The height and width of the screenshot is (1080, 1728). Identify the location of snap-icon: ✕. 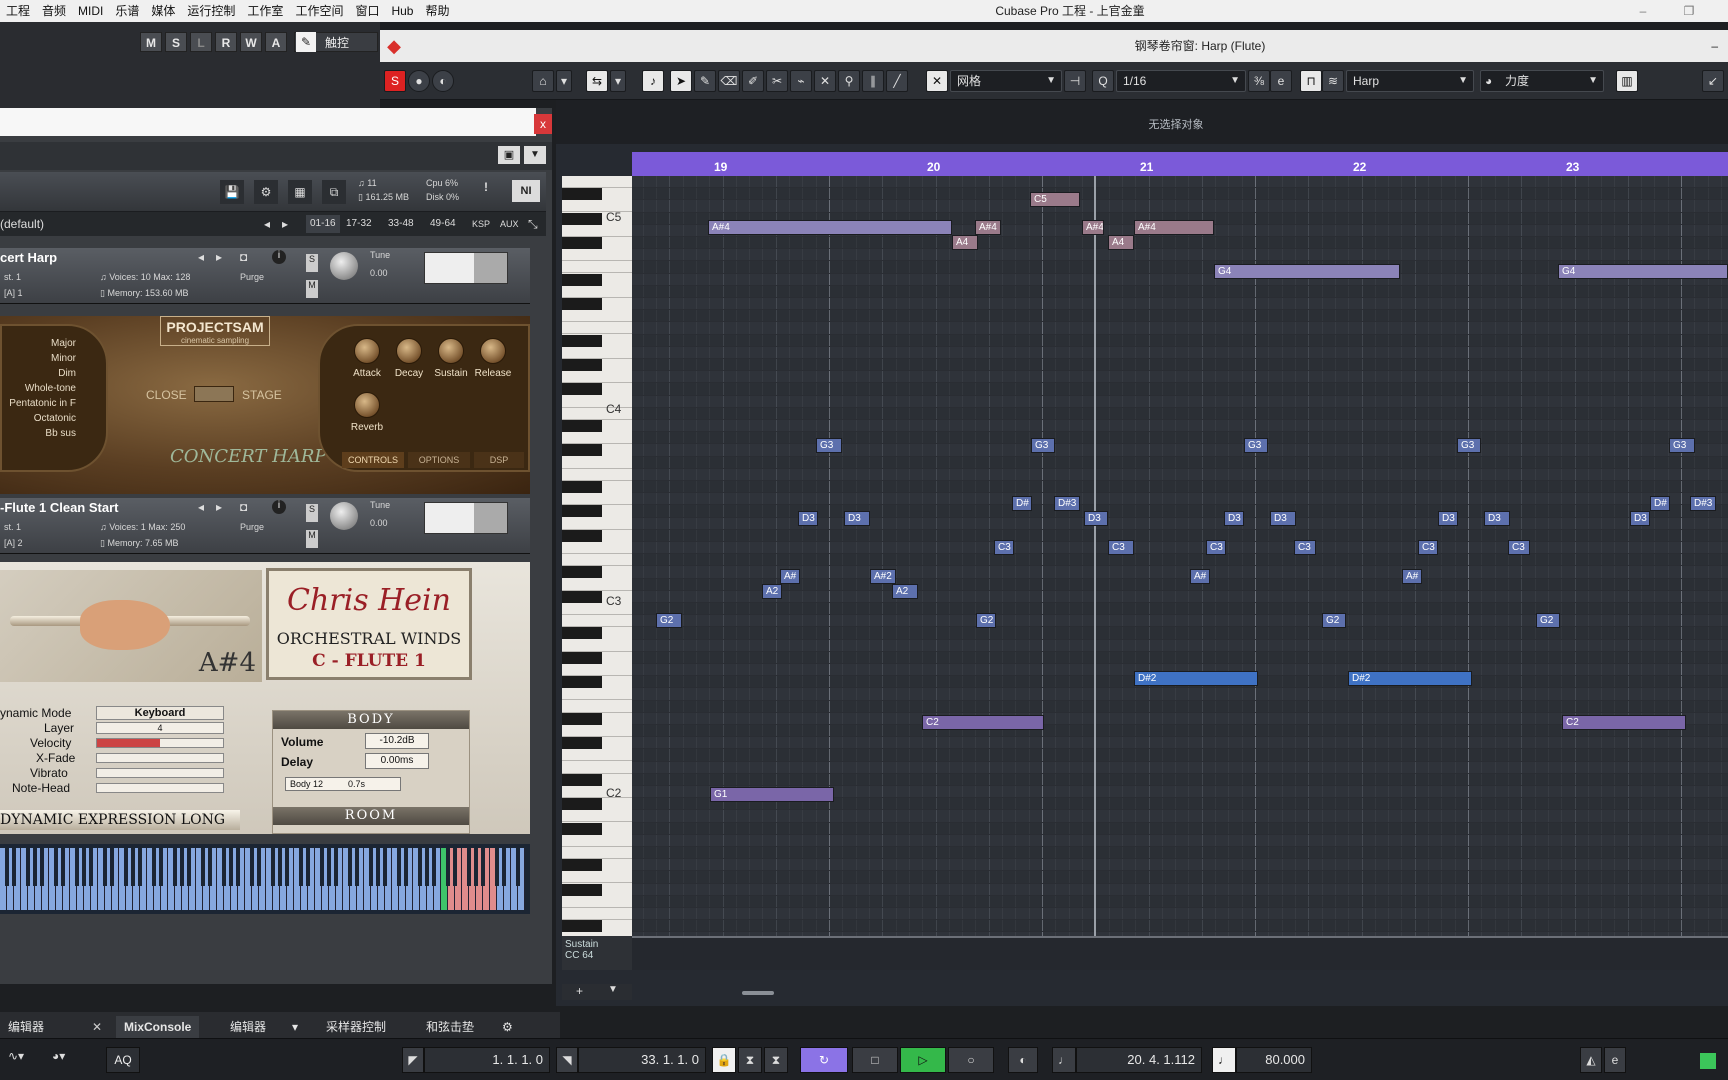
(937, 81).